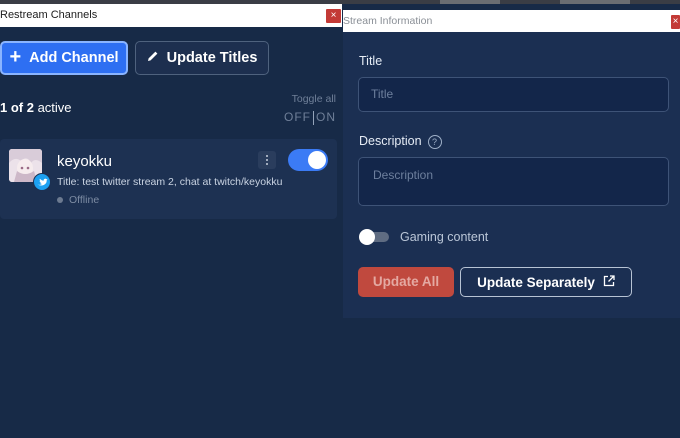  Describe the element at coordinates (609, 282) in the screenshot. I see `external-link-icon` at that location.